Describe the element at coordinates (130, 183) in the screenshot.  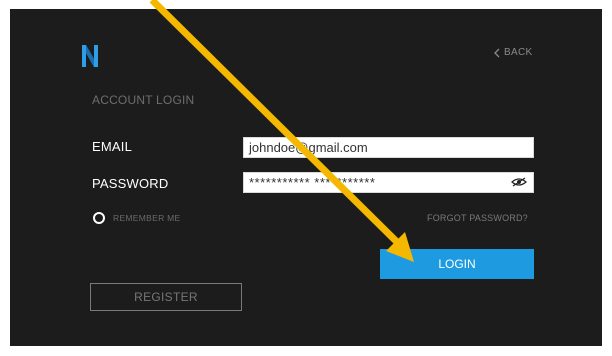
I see `password-label: PASSWORD` at that location.